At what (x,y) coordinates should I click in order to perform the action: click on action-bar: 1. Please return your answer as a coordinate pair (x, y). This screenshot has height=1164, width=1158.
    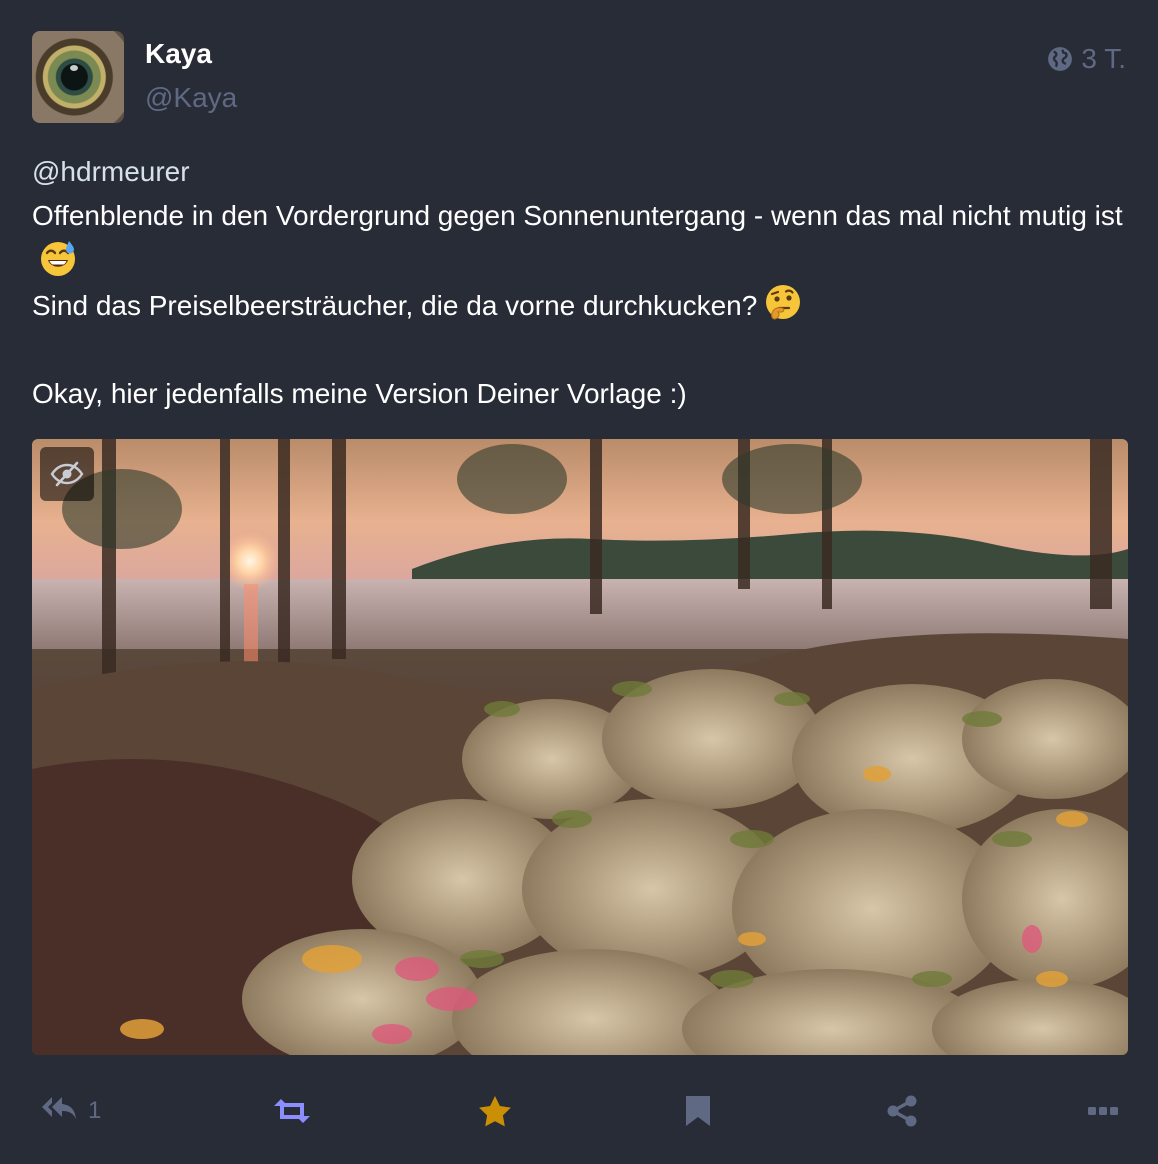
    Looking at the image, I should click on (579, 1111).